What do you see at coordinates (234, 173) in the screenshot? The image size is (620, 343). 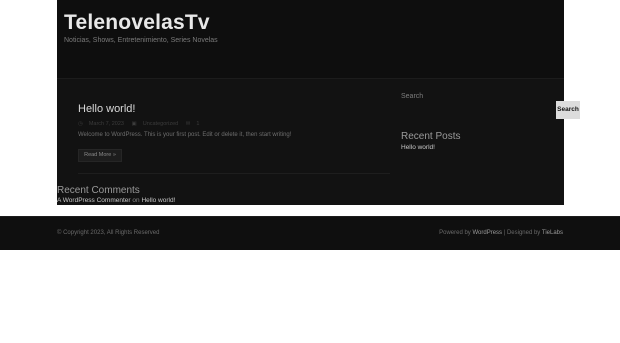 I see `post-divider` at bounding box center [234, 173].